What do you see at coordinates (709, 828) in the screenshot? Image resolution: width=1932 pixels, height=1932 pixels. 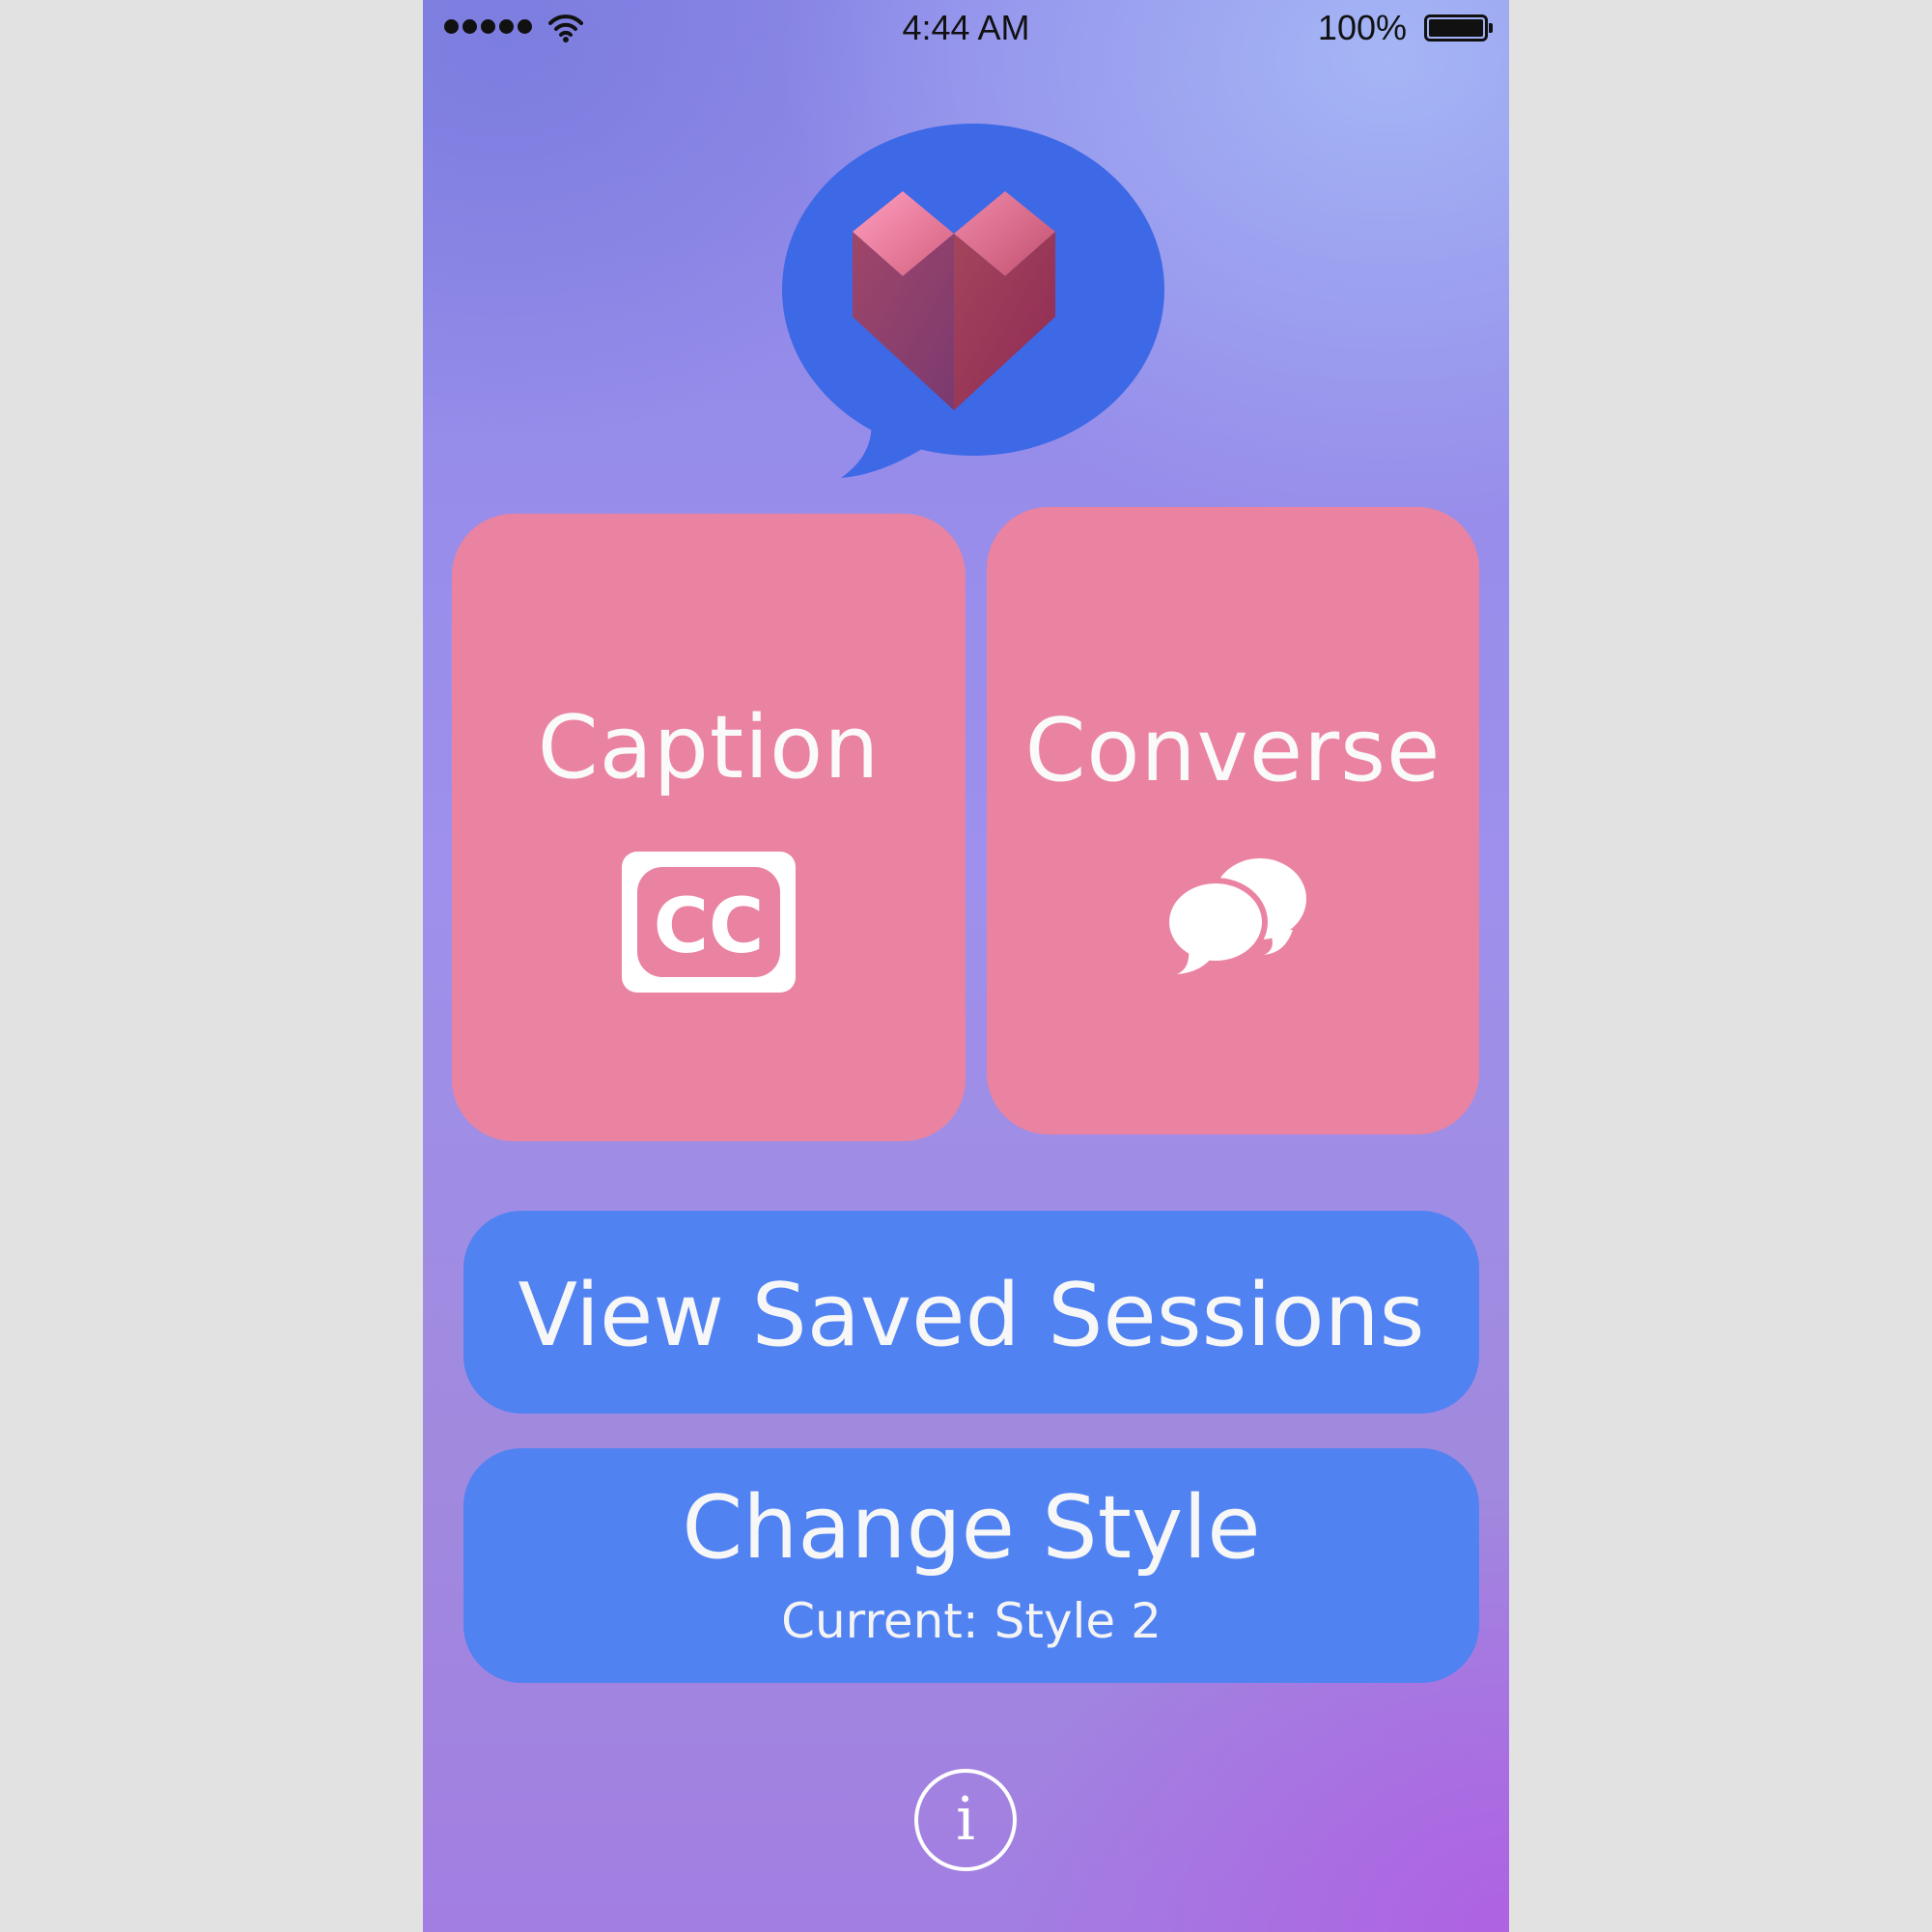 I see `caption-button: Caption CC` at bounding box center [709, 828].